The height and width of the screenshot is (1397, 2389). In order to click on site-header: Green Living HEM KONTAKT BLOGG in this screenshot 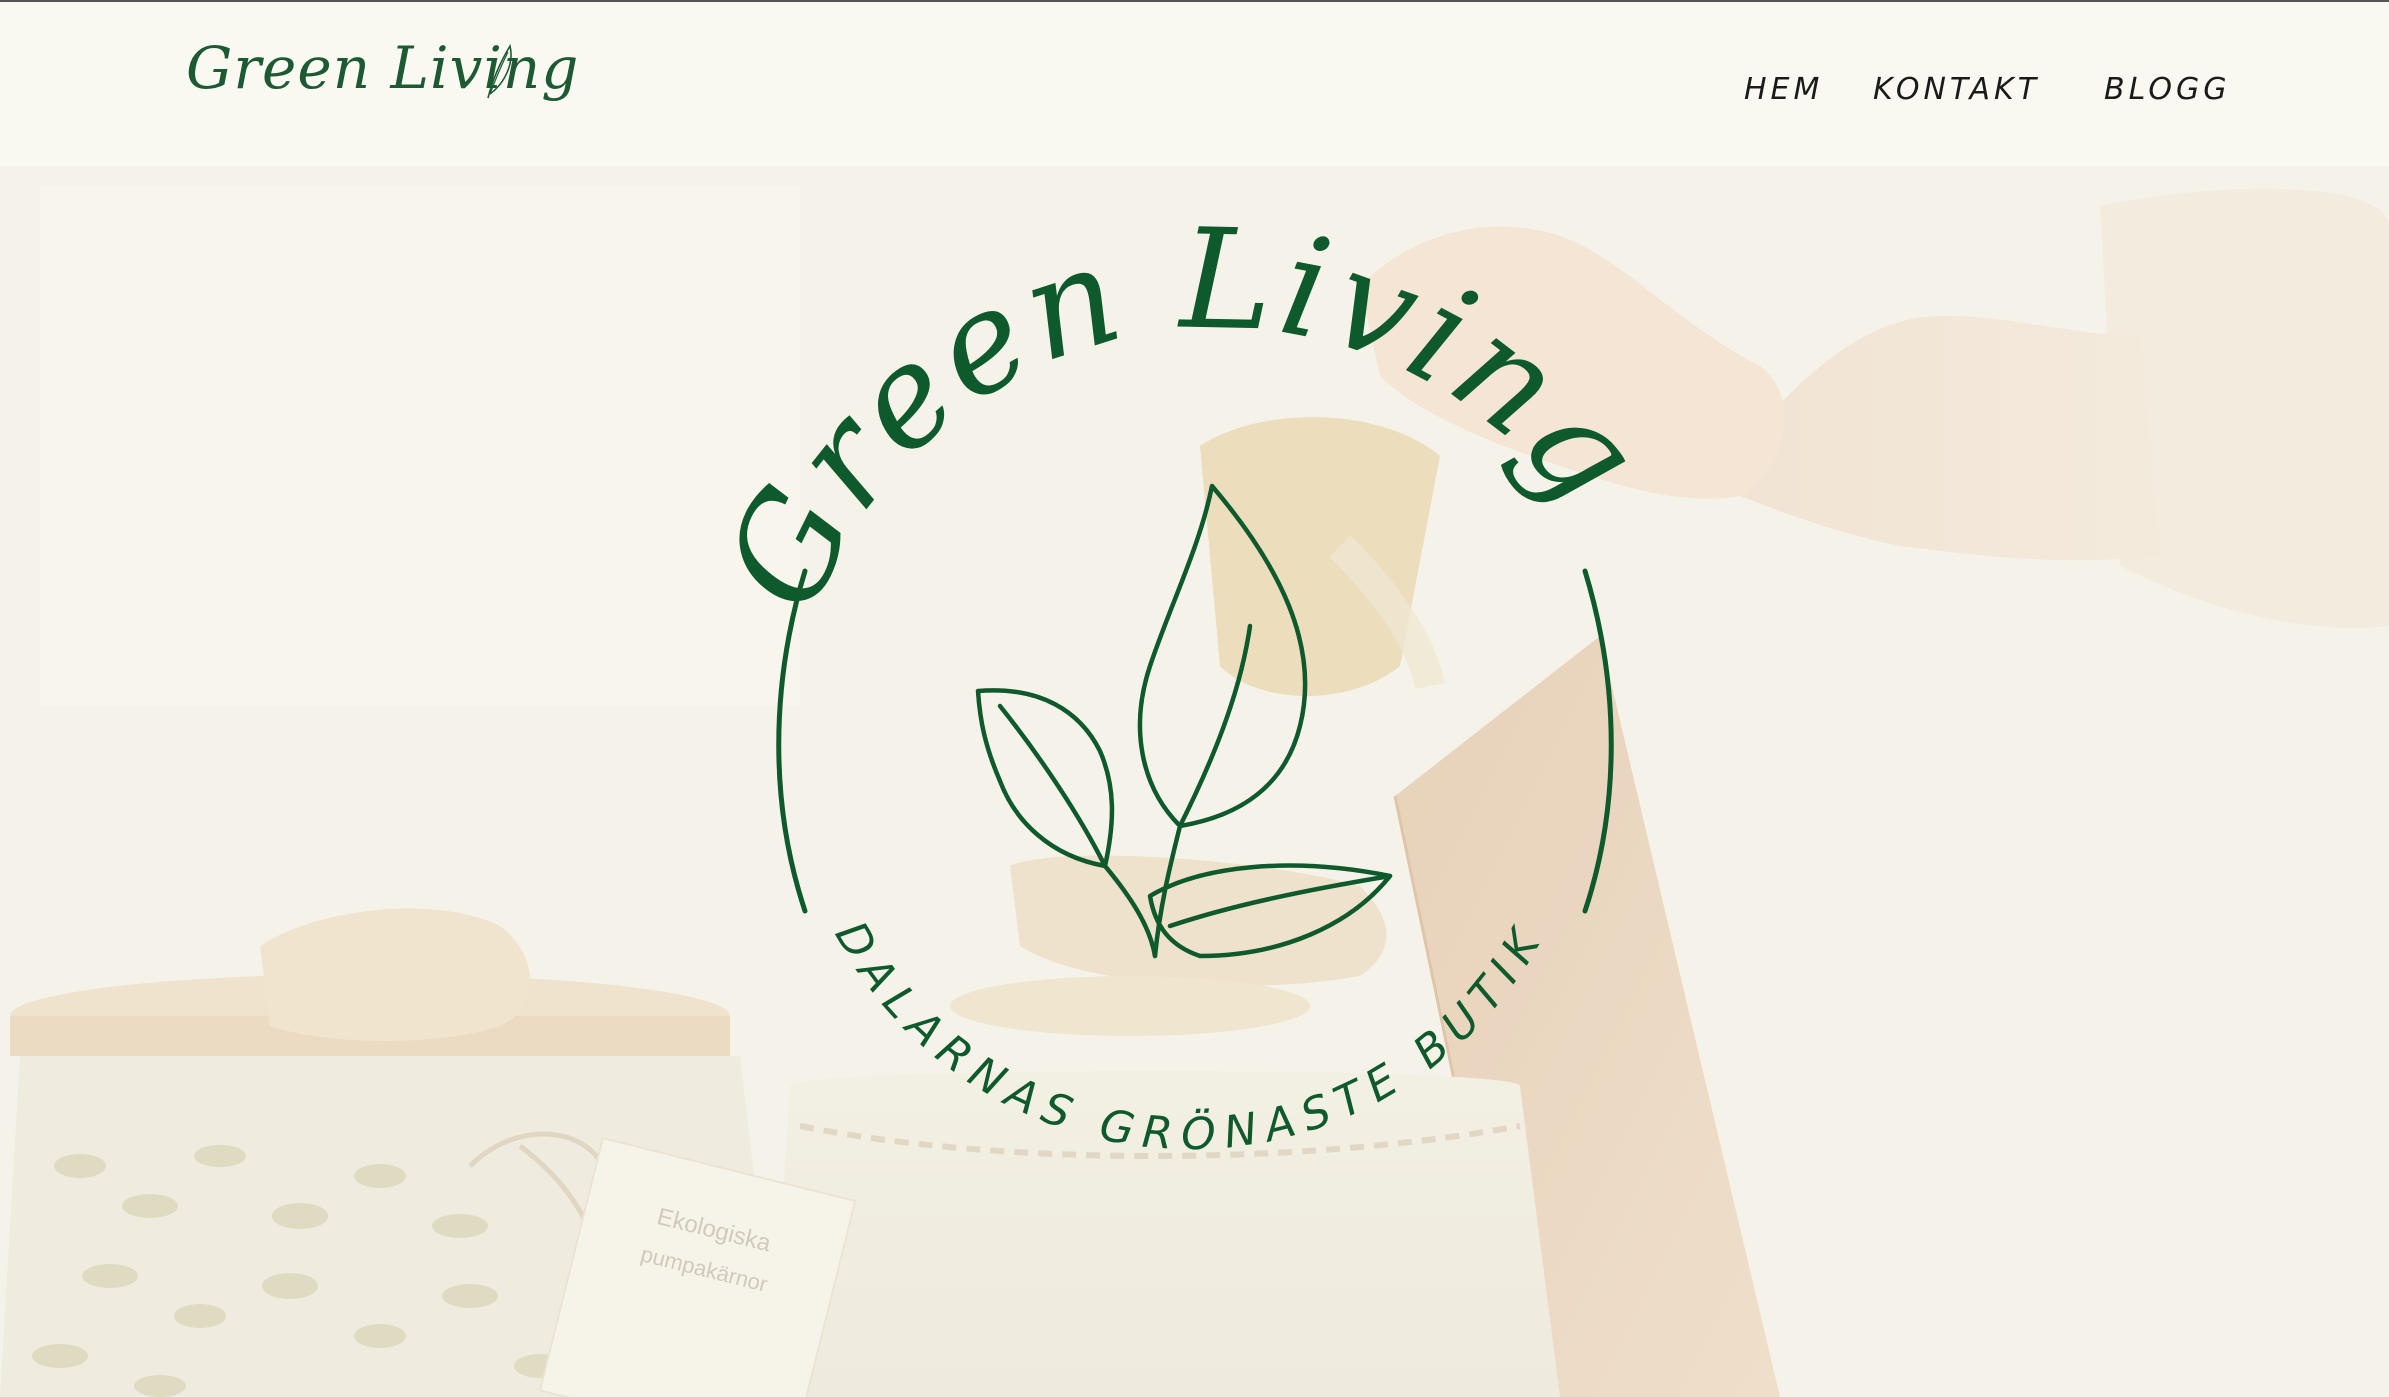, I will do `click(1194, 84)`.